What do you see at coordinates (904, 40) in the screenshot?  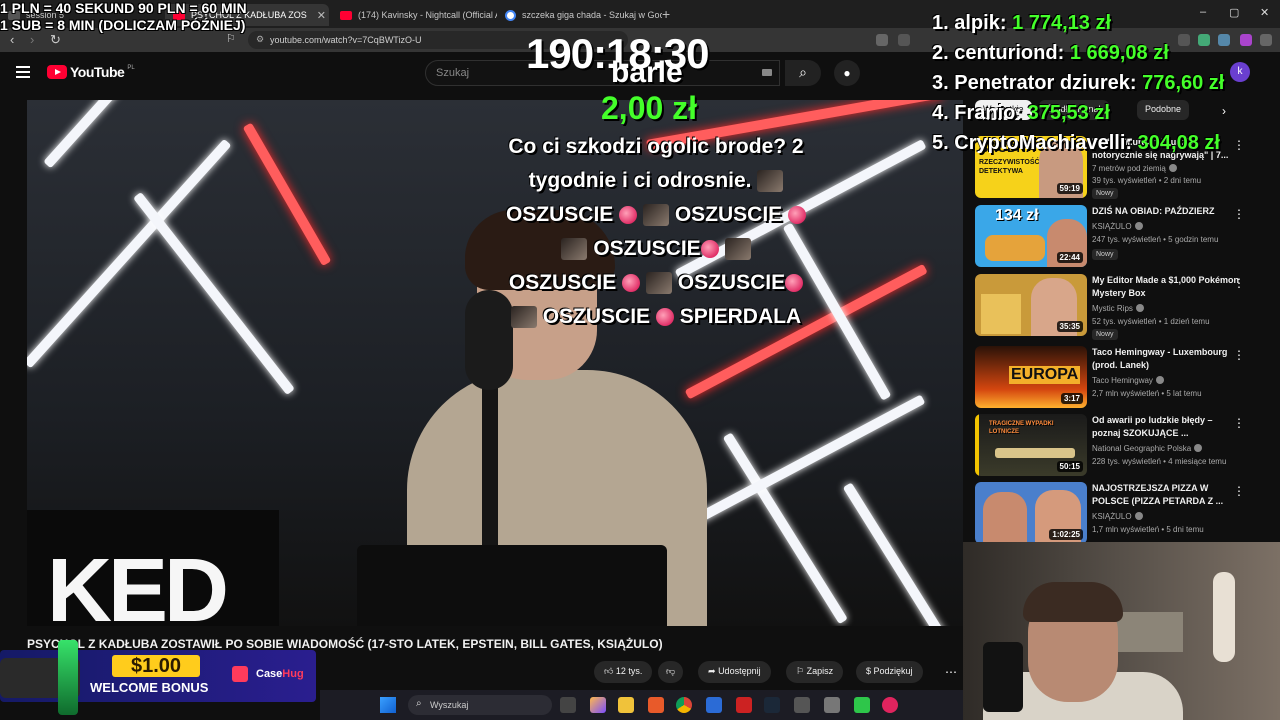 I see `share-icon` at bounding box center [904, 40].